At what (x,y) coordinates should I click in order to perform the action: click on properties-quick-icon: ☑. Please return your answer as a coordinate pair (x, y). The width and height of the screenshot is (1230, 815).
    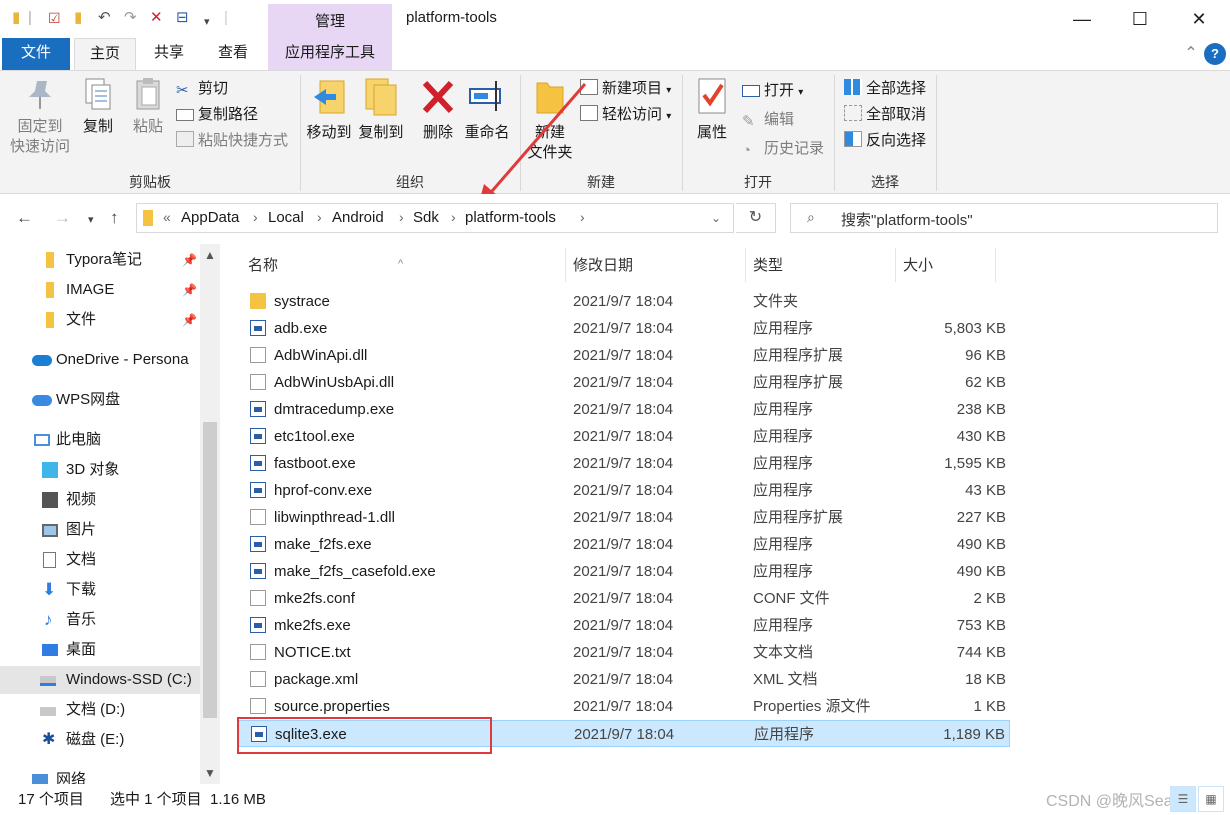
    Looking at the image, I should click on (54, 18).